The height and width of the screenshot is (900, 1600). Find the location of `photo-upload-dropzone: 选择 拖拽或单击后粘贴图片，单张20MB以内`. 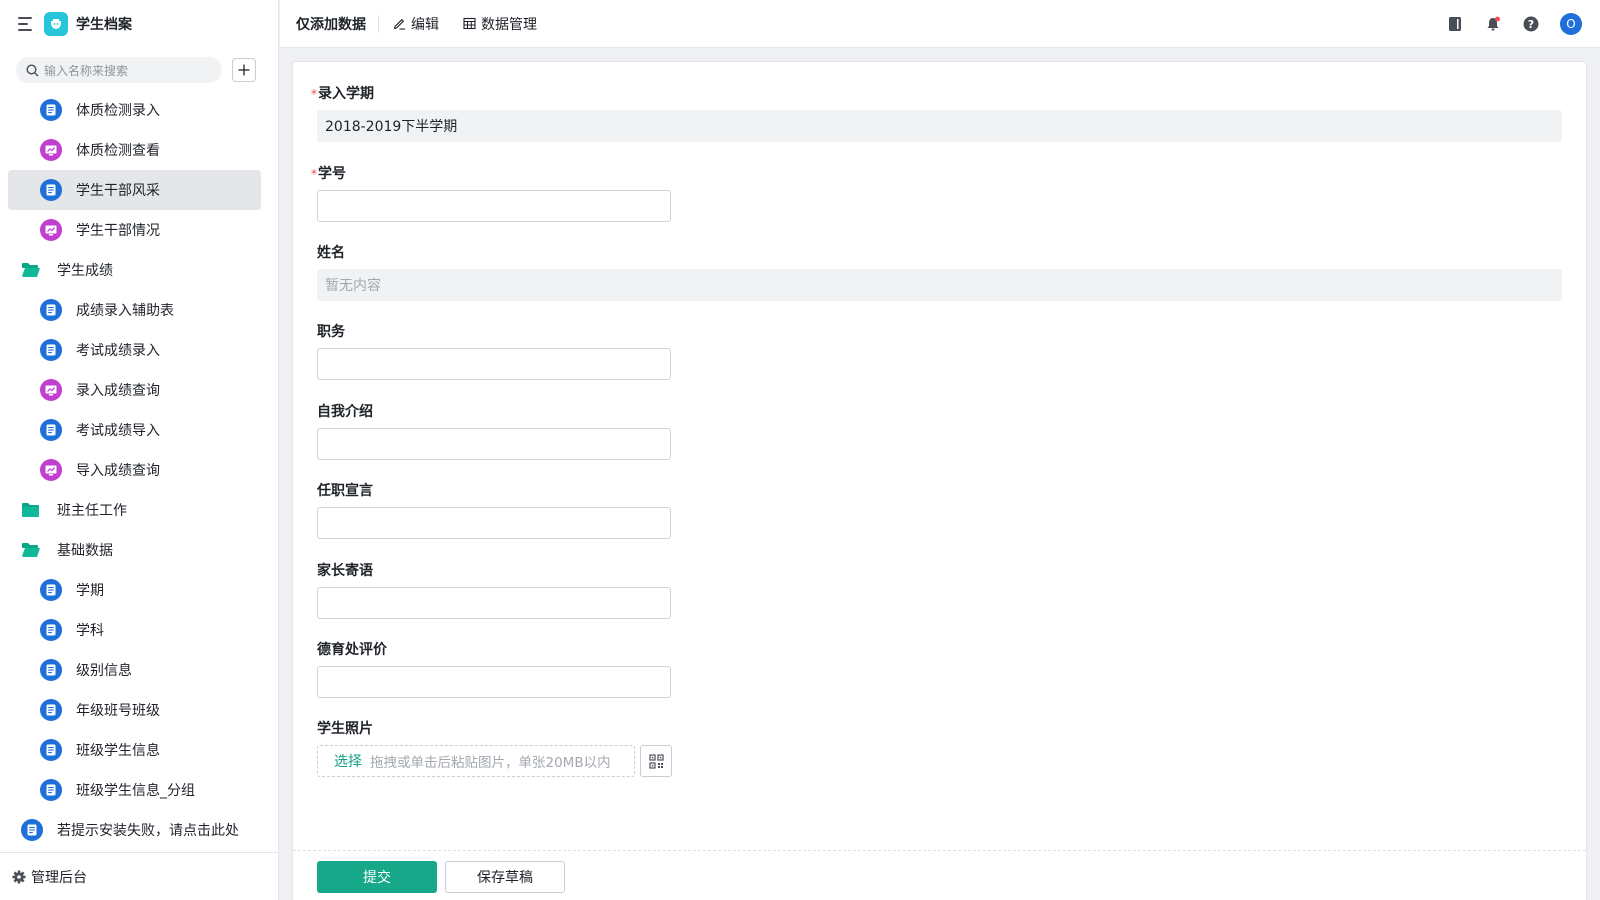

photo-upload-dropzone: 选择 拖拽或单击后粘贴图片，单张20MB以内 is located at coordinates (476, 761).